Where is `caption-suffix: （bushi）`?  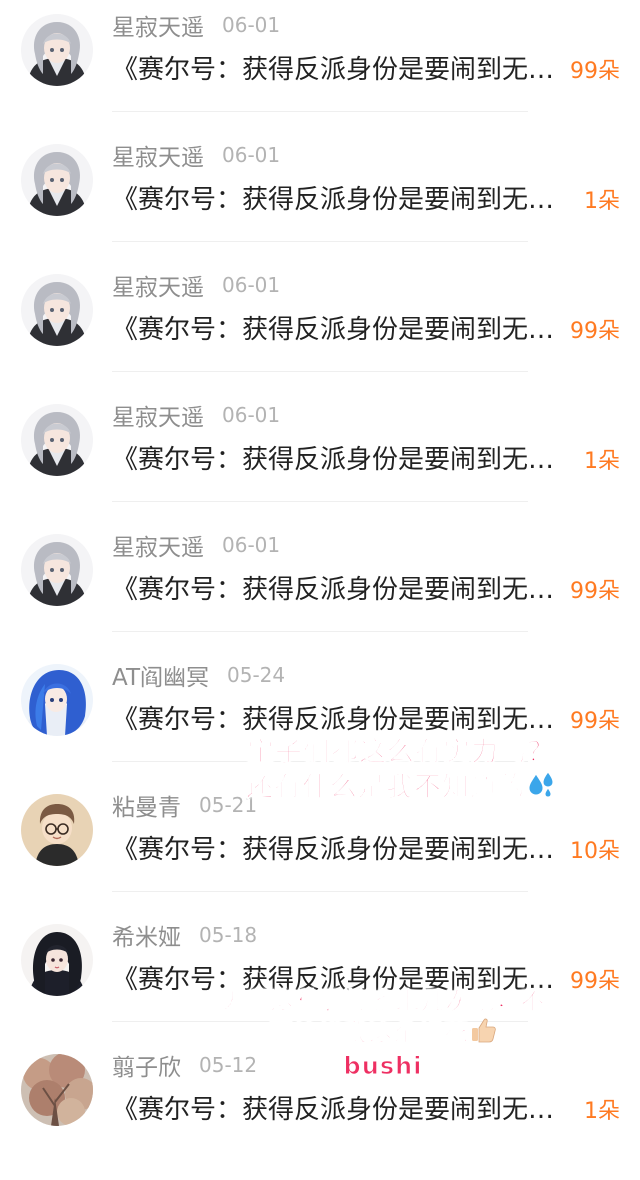
caption-suffix: （bushi） is located at coordinates (383, 1066).